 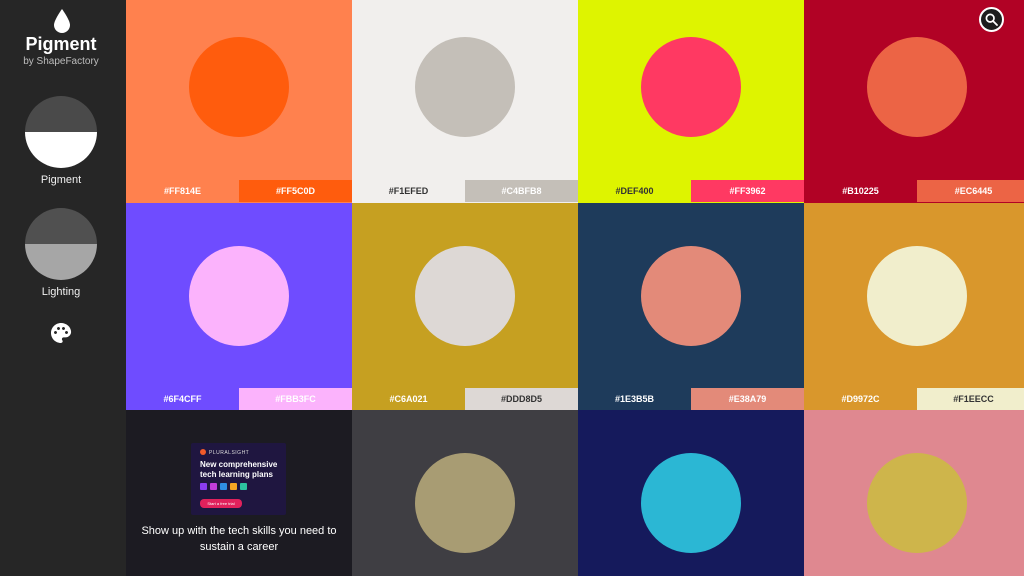 I want to click on mode-lighting-button, so click(x=61, y=244).